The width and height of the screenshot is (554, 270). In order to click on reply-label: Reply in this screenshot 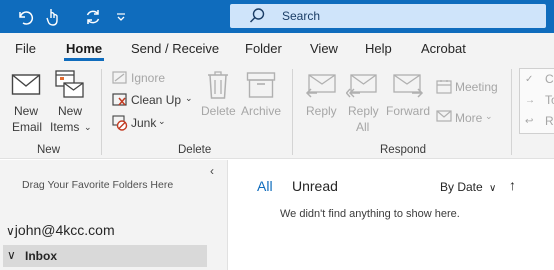, I will do `click(321, 111)`.